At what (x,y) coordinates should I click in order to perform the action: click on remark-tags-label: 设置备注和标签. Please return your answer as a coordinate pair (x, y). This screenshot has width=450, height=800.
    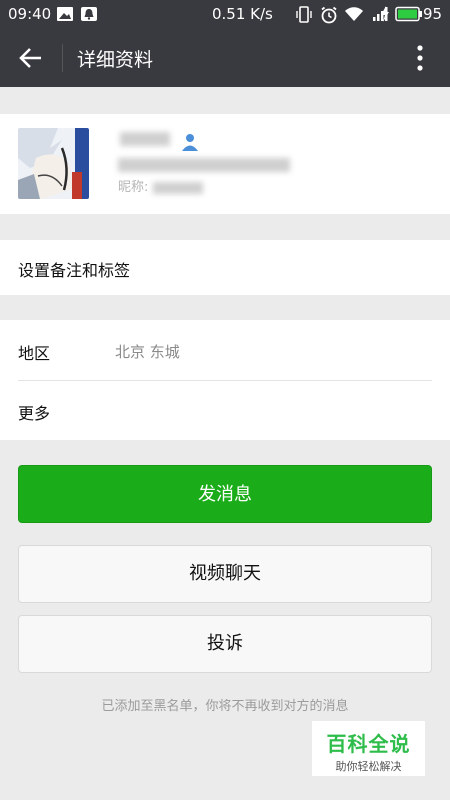
    Looking at the image, I should click on (74, 270).